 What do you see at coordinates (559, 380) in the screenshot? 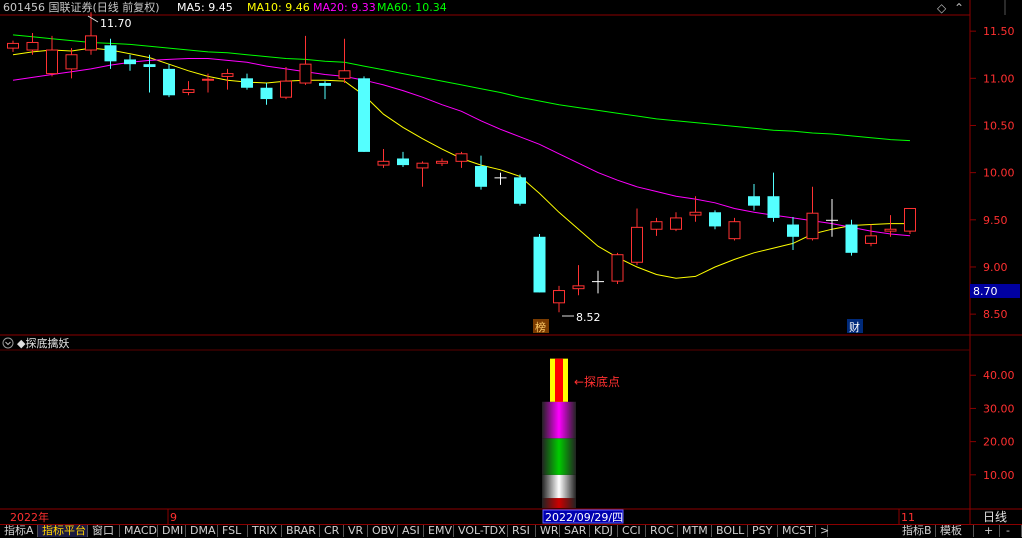
I see `indicator-segment-stripe` at bounding box center [559, 380].